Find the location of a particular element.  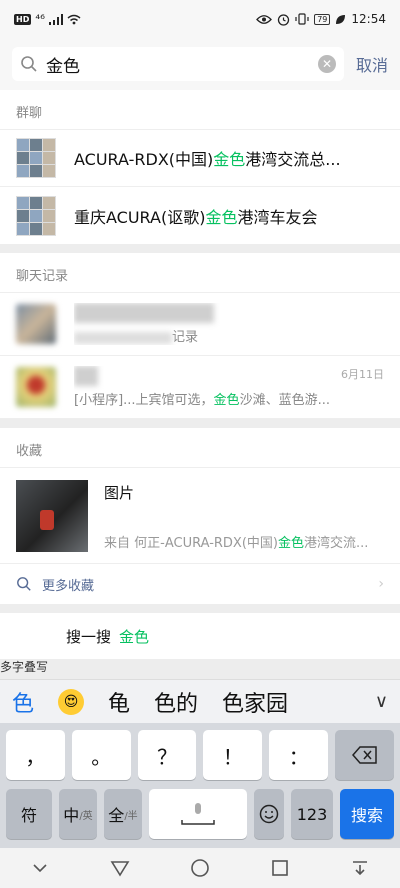

chevron-down-icon: ∨ is located at coordinates (381, 701).